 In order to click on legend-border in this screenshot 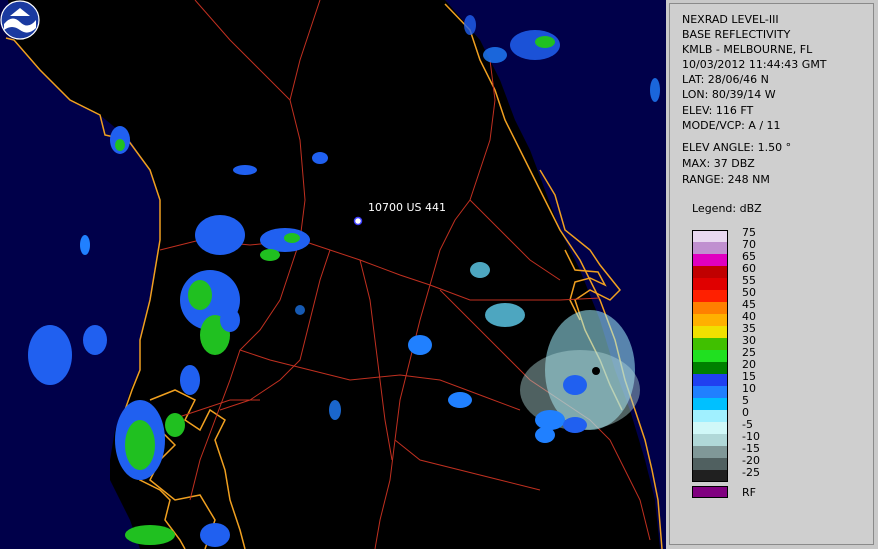, I will do `click(710, 356)`.